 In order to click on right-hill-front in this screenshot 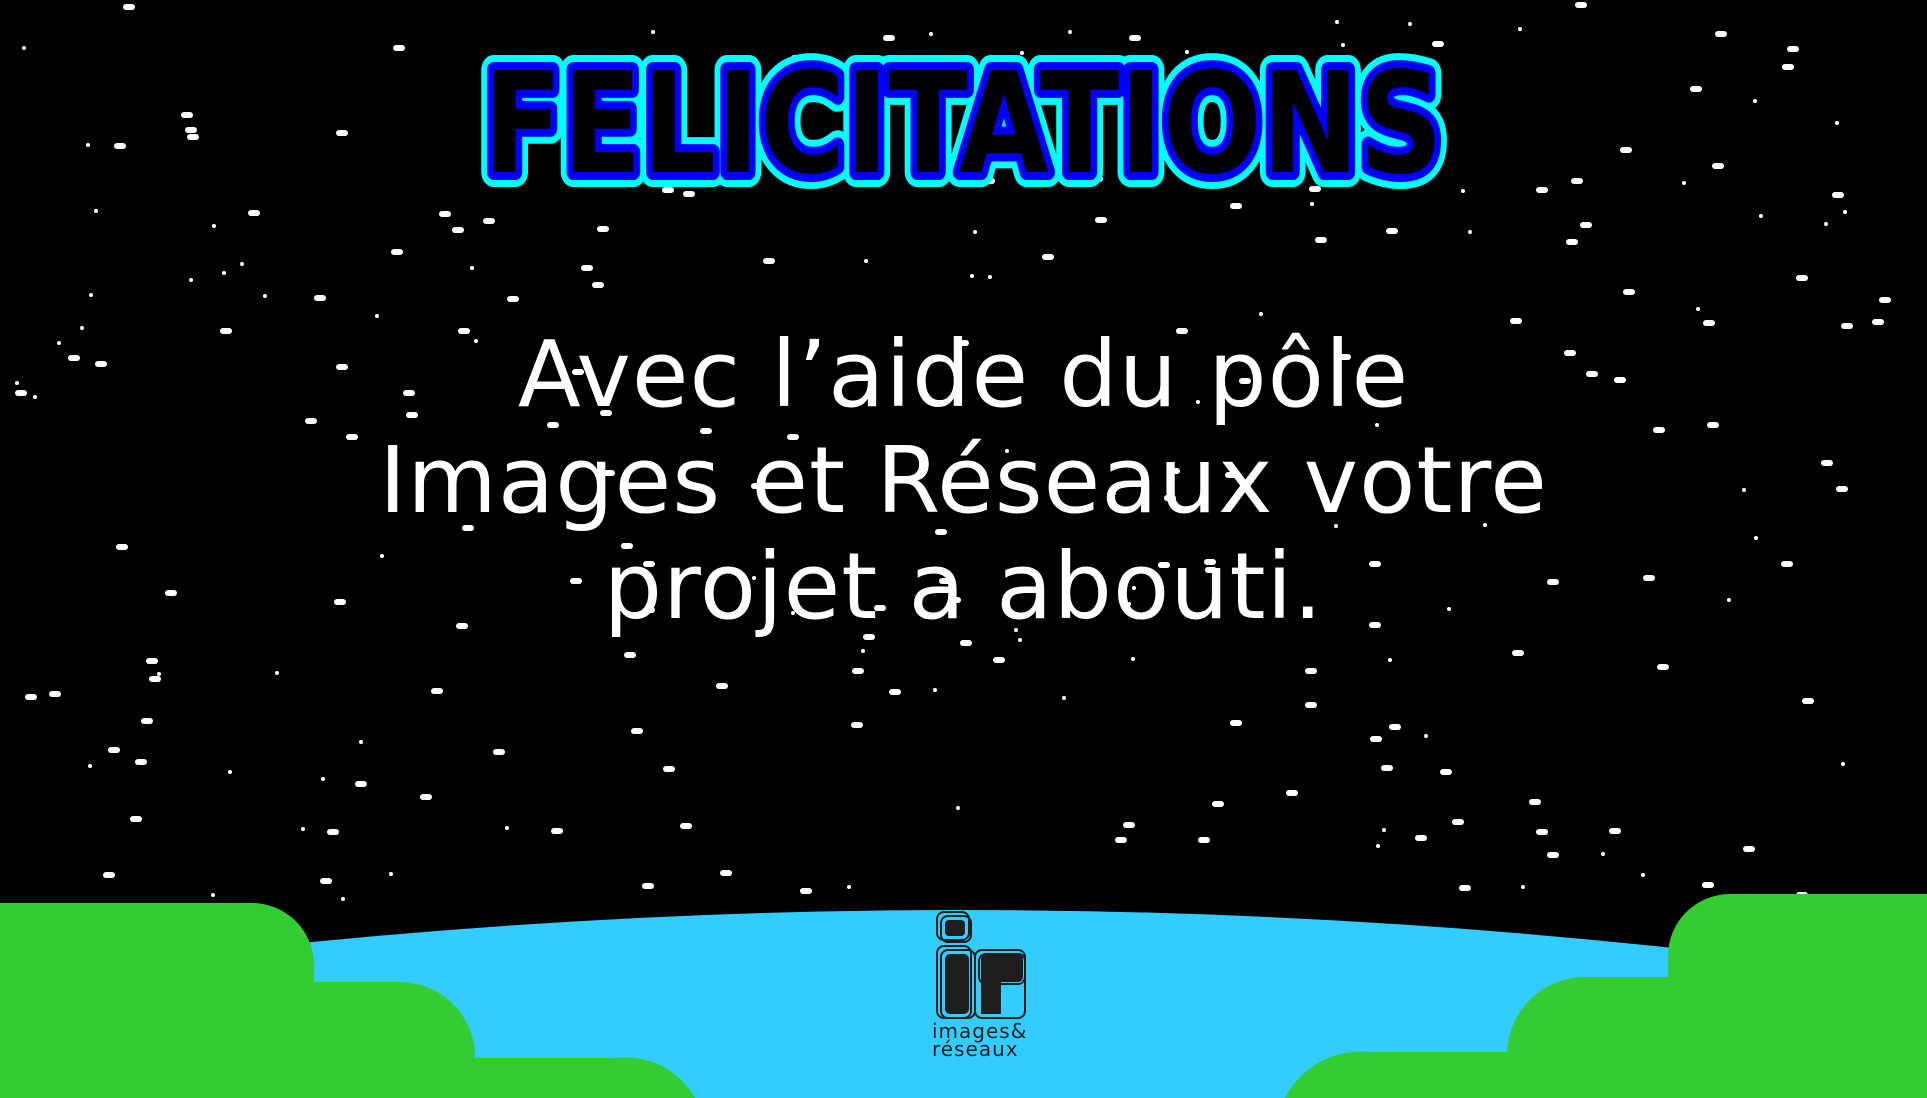, I will do `click(1606, 1074)`.